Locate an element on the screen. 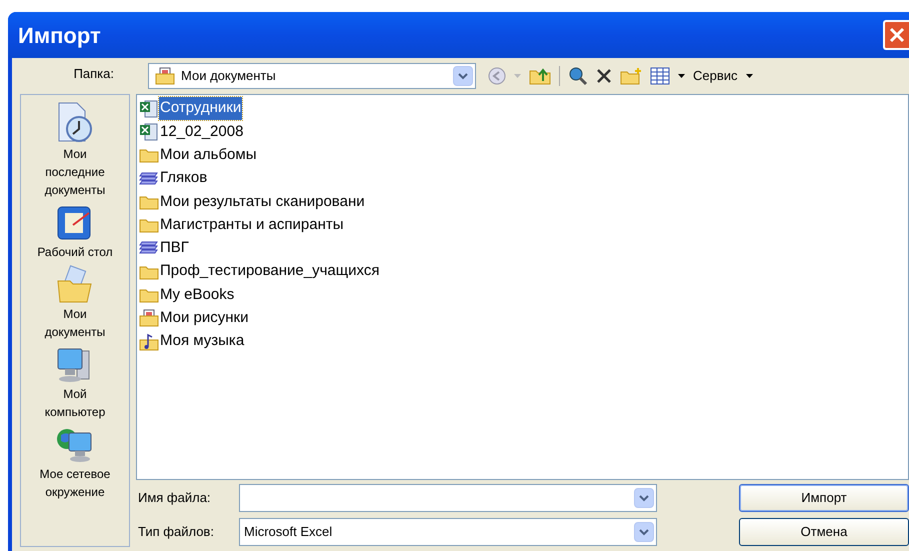 The height and width of the screenshot is (551, 909). file-name-field is located at coordinates (448, 498).